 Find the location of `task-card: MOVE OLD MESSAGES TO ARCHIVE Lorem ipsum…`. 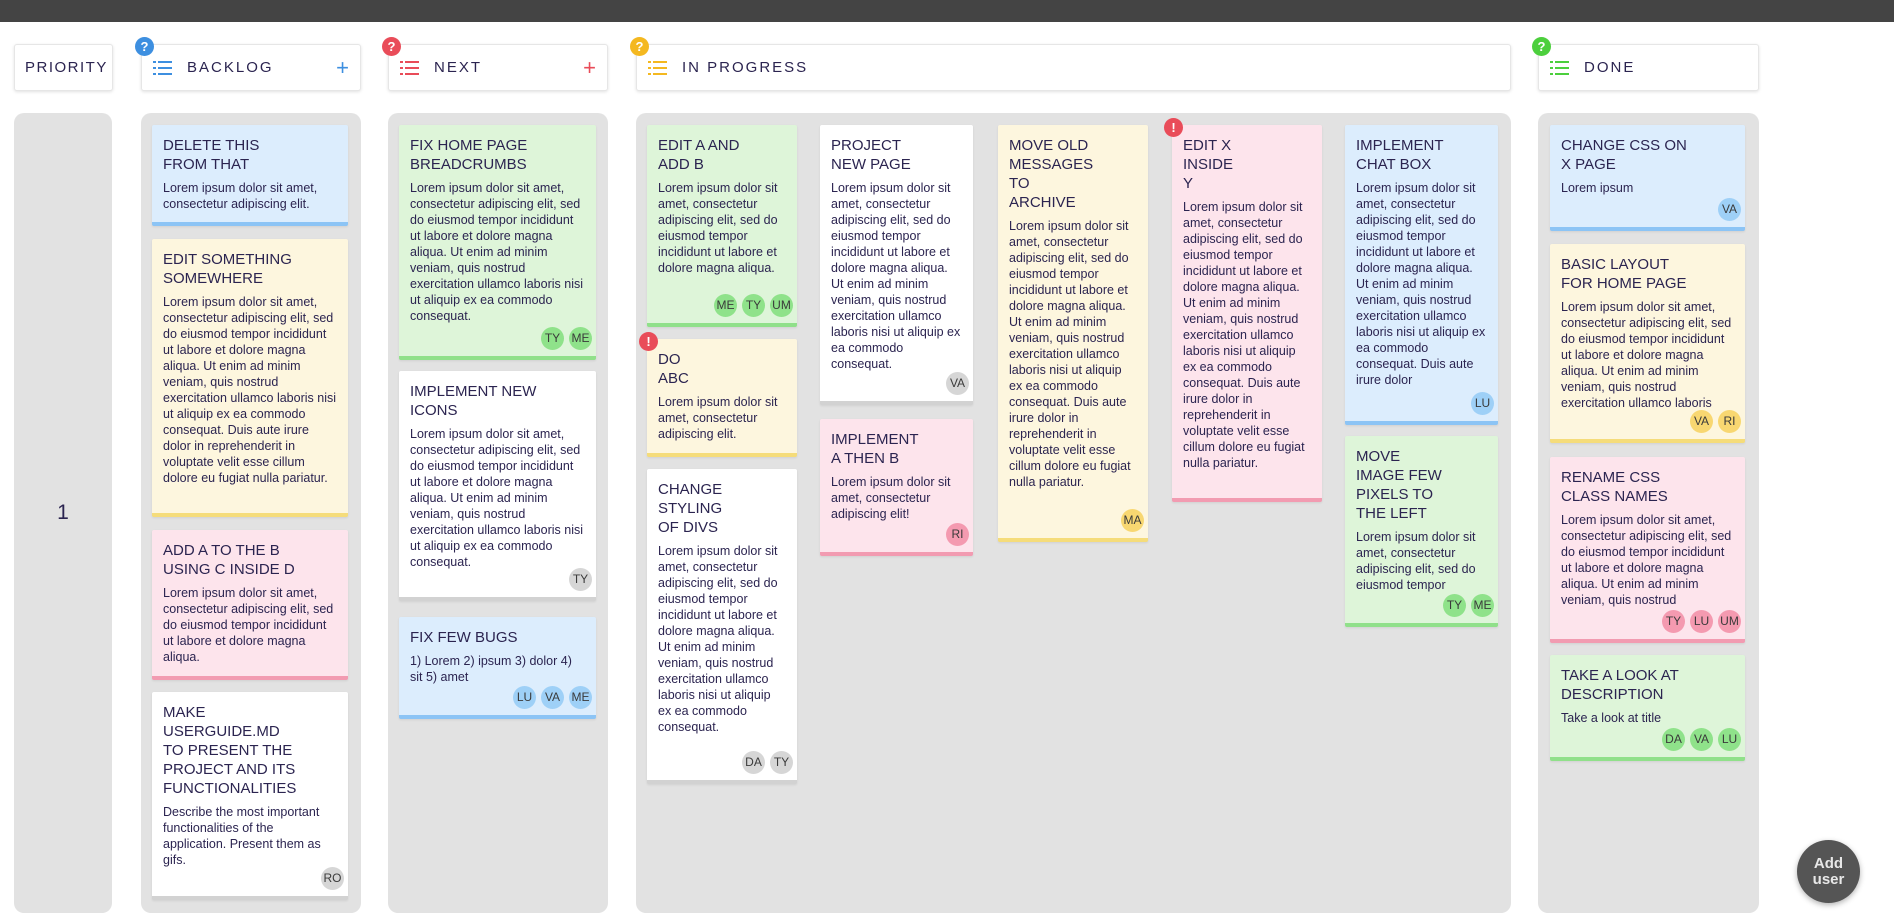

task-card: MOVE OLD MESSAGES TO ARCHIVE Lorem ipsum… is located at coordinates (1073, 333).